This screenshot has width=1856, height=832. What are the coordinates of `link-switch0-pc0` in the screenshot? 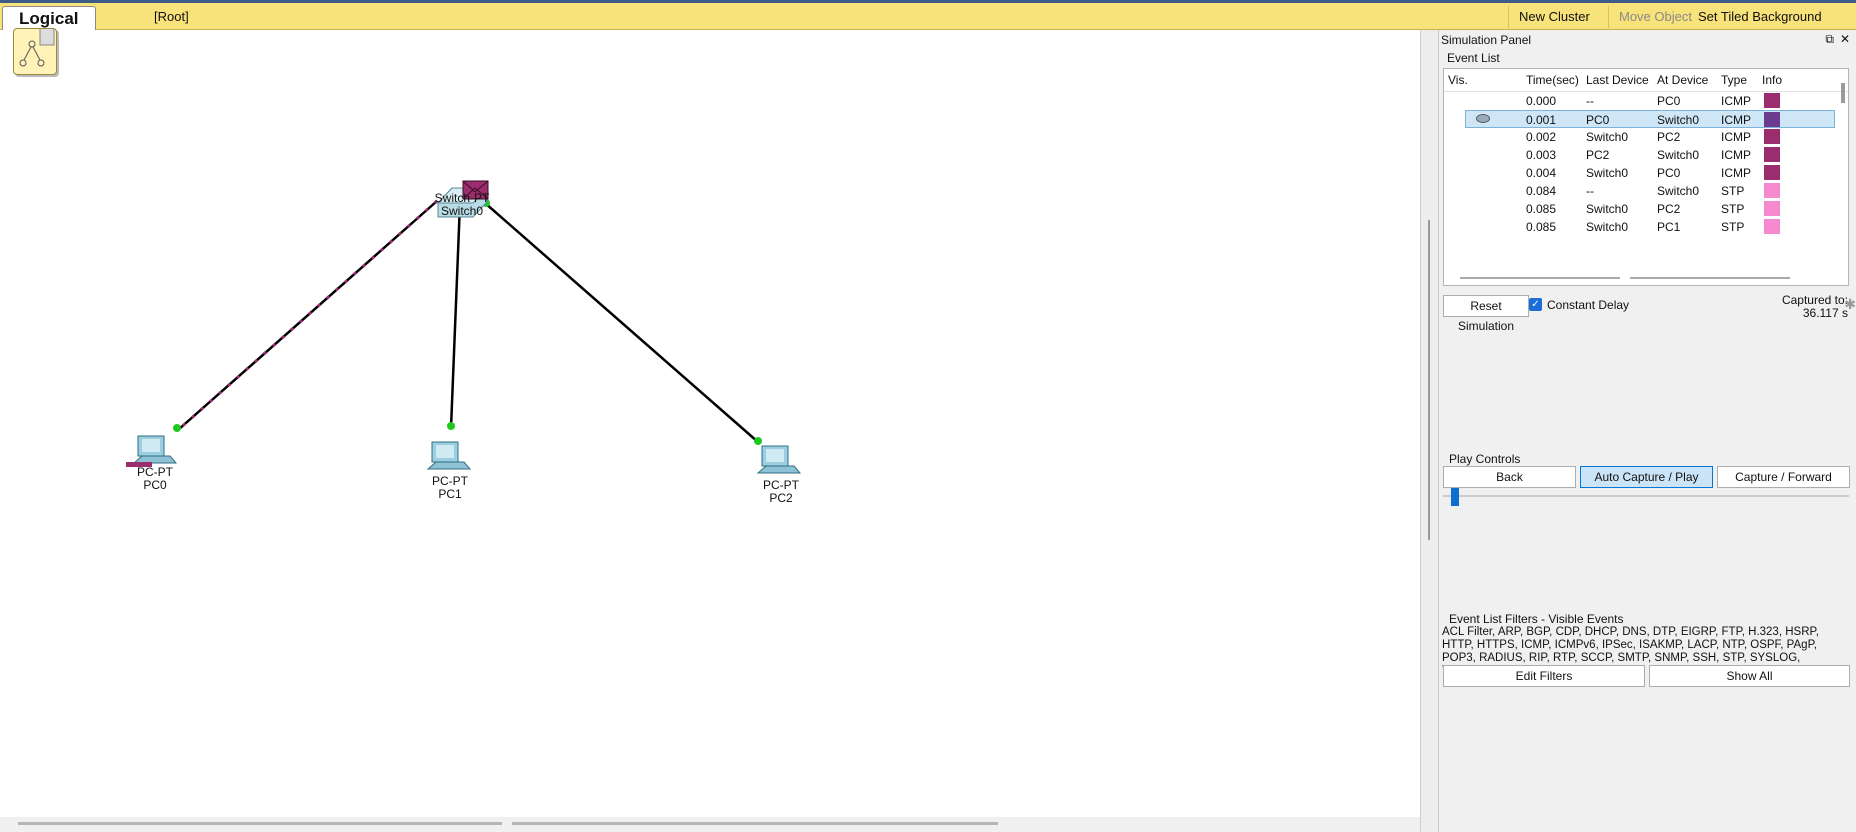 It's located at (307, 315).